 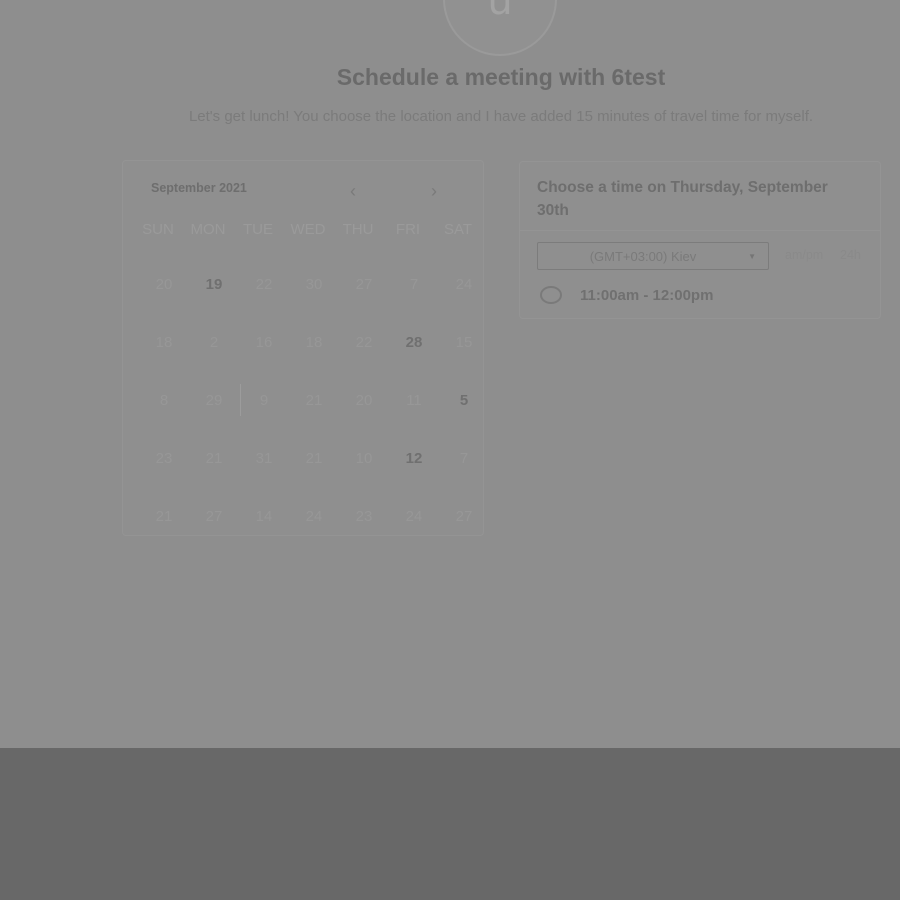 I want to click on calendar-day: 14, so click(x=264, y=516).